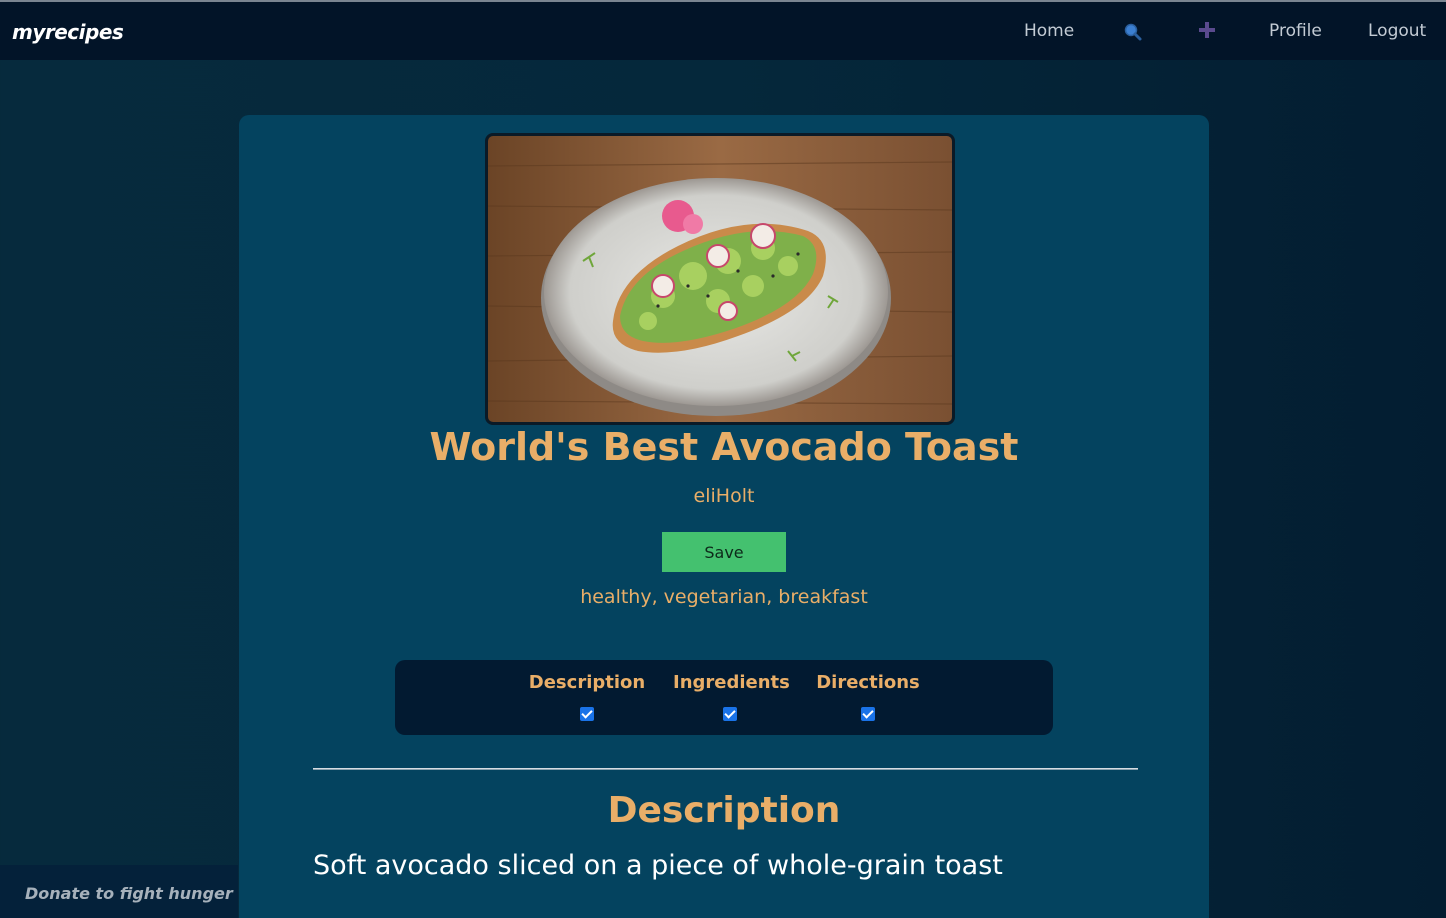 This screenshot has width=1446, height=918. Describe the element at coordinates (868, 699) in the screenshot. I see `toggle-directions: Directions` at that location.